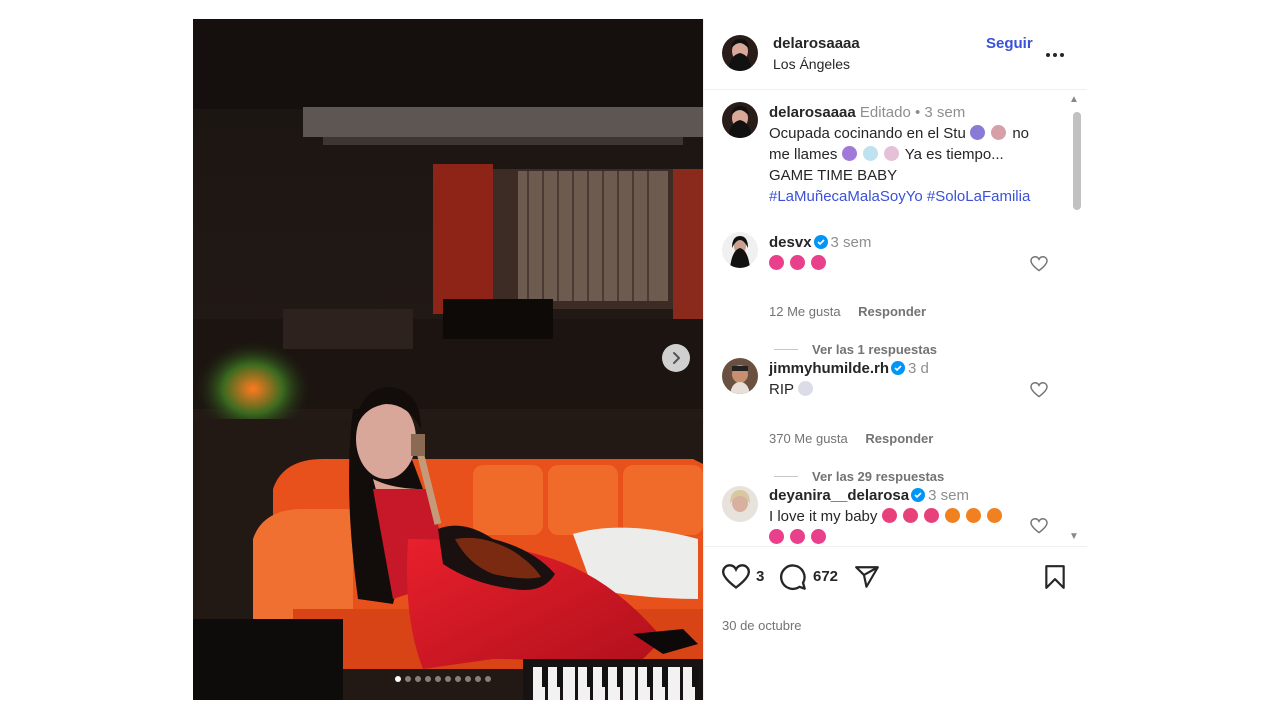  I want to click on likes-count: 3, so click(760, 576).